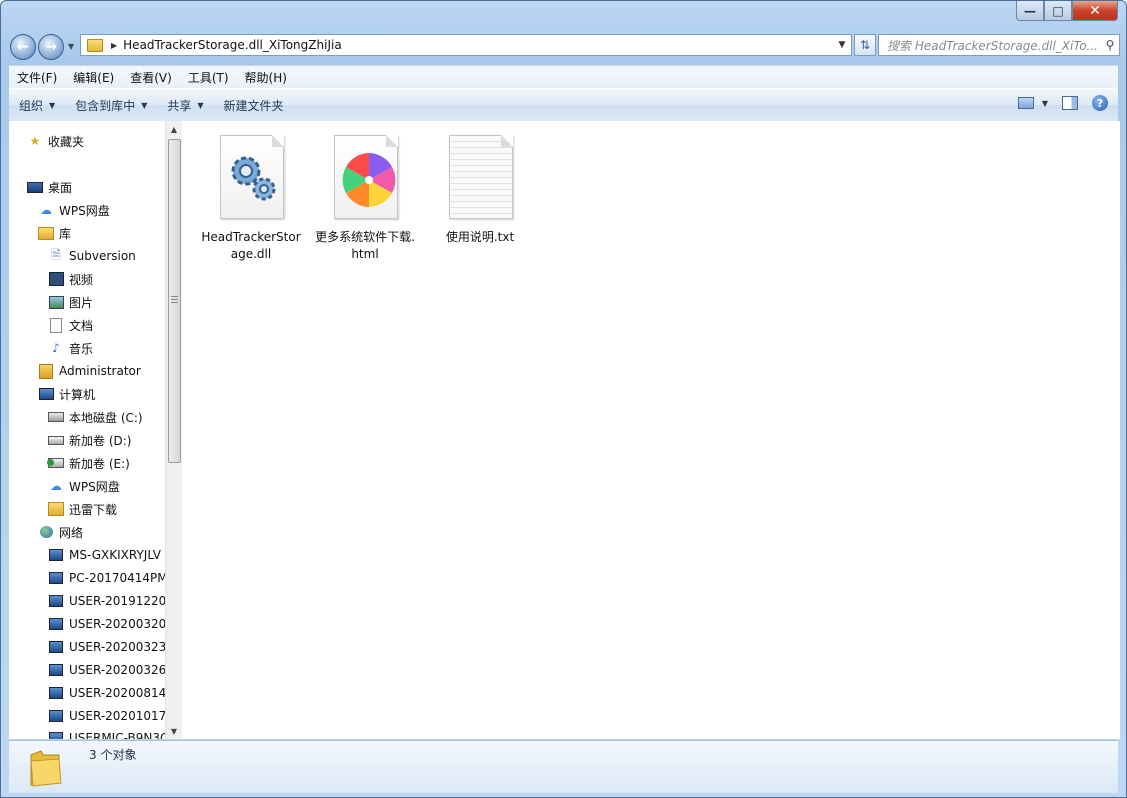 This screenshot has height=798, width=1127. I want to click on nav-drive-c: 本地磁盘 (C:), so click(95, 417).